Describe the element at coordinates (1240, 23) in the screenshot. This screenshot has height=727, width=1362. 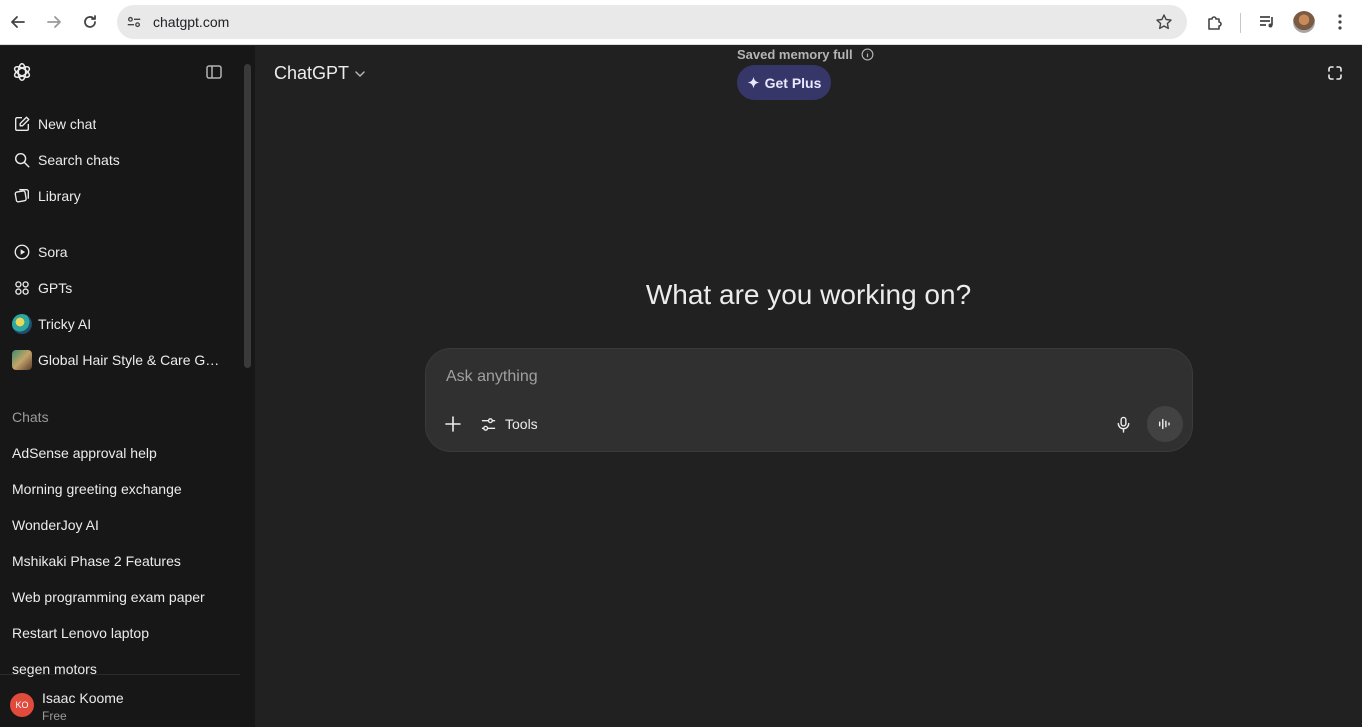
I see `toolbar-divider` at that location.